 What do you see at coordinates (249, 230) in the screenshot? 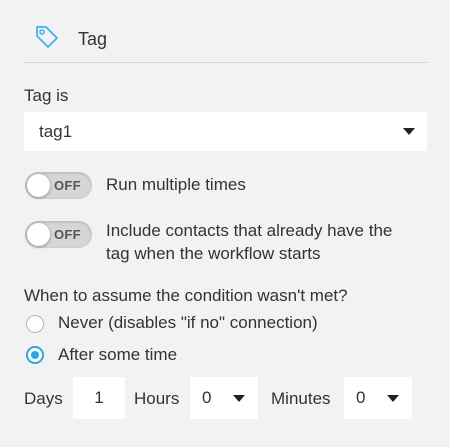
I see `include-contacts-label-line1: Include contacts that already have the` at bounding box center [249, 230].